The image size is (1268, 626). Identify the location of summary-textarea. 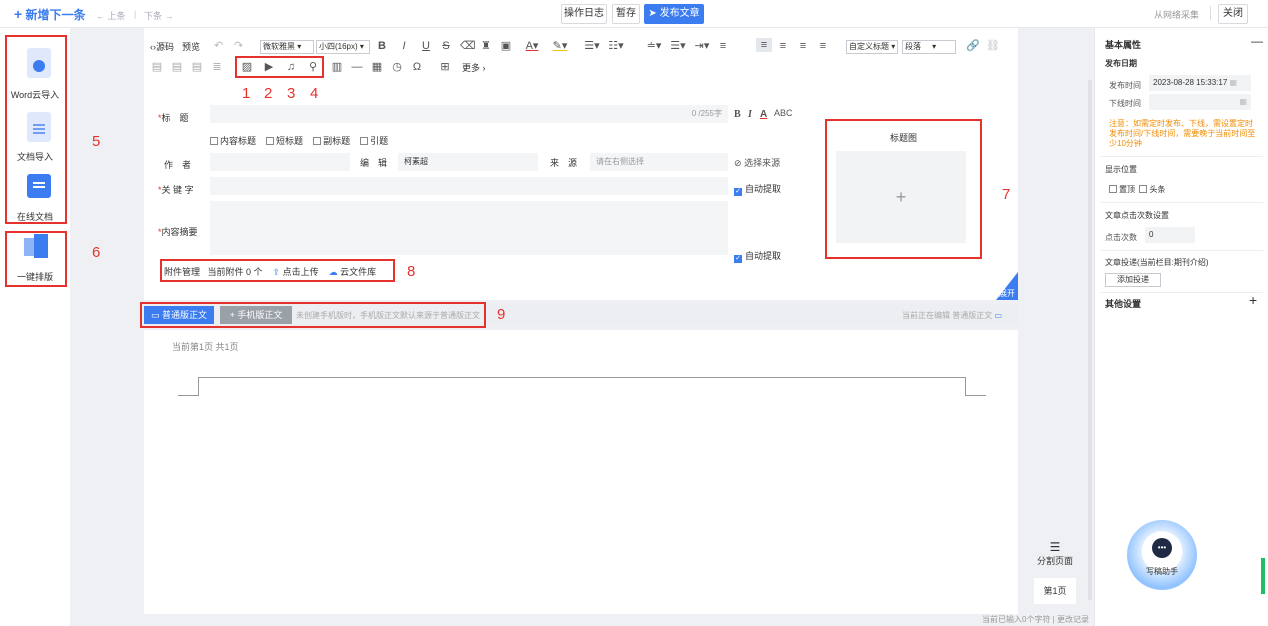
(469, 228).